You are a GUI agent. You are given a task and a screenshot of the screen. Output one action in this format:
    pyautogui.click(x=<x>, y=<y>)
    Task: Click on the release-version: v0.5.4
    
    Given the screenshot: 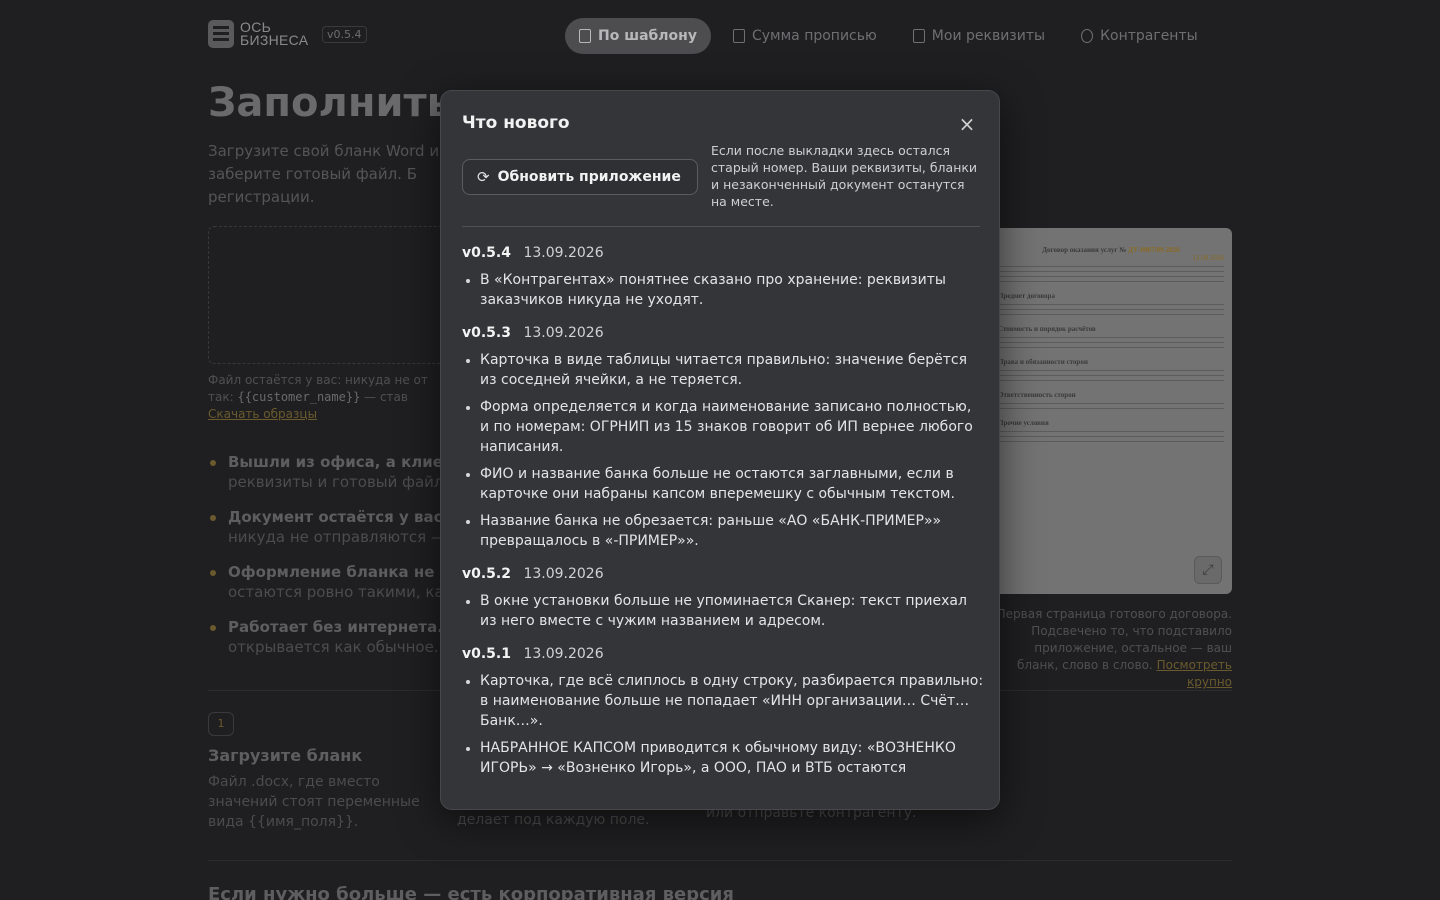 What is the action you would take?
    pyautogui.click(x=486, y=253)
    